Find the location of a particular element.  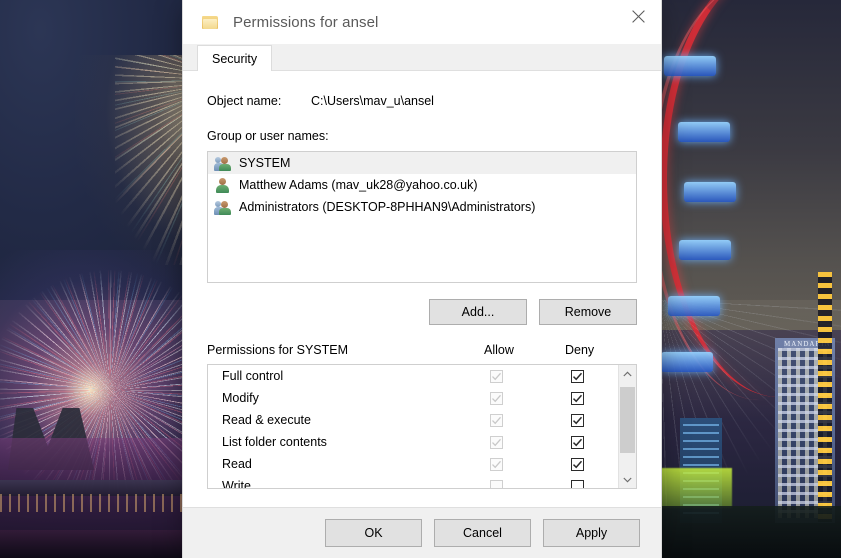

permission-label: Write is located at coordinates (236, 483).